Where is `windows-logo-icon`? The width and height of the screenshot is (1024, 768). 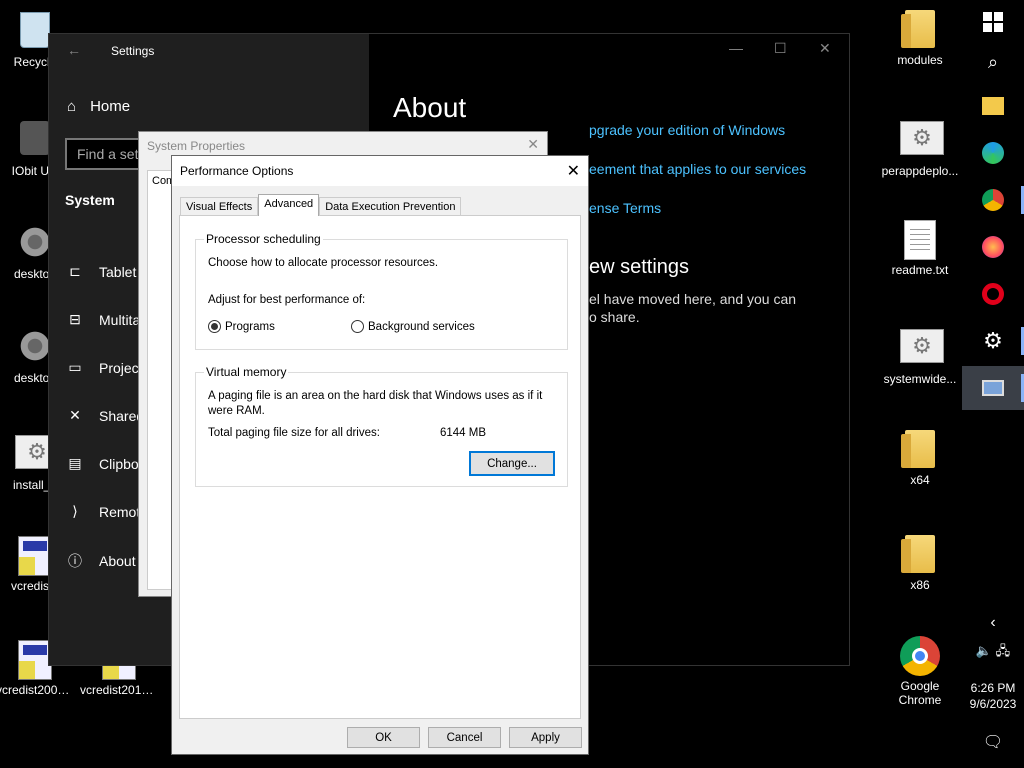
windows-logo-icon is located at coordinates (993, 22).